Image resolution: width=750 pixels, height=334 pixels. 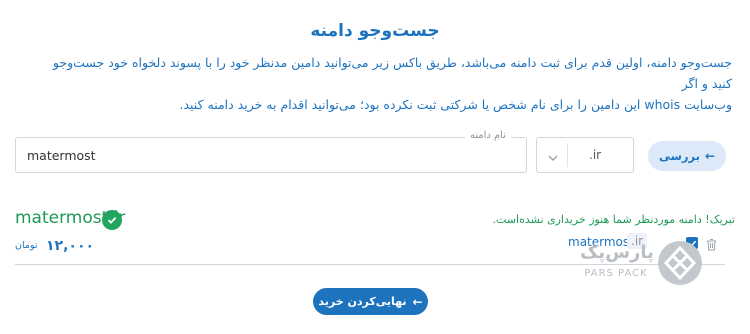 What do you see at coordinates (567, 155) in the screenshot?
I see `tld-divider` at bounding box center [567, 155].